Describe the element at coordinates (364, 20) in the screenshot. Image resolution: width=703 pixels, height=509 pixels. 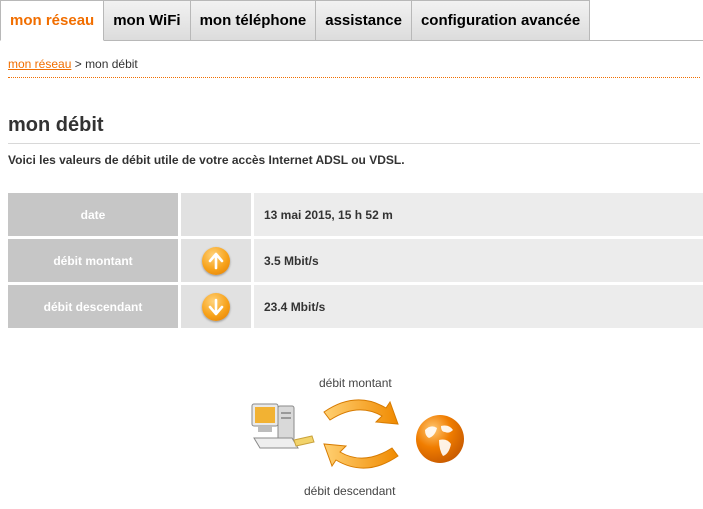
I see `tab-assistance: assistance` at that location.